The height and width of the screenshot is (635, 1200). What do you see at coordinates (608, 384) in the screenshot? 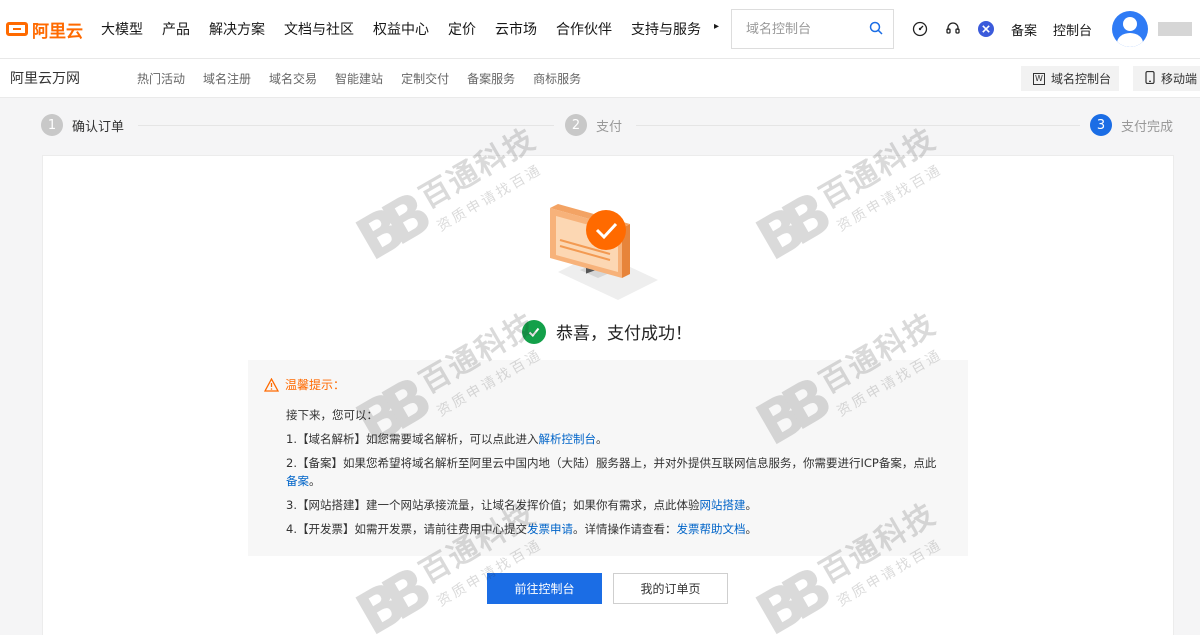
I see `tips-header: 温馨提示：` at bounding box center [608, 384].